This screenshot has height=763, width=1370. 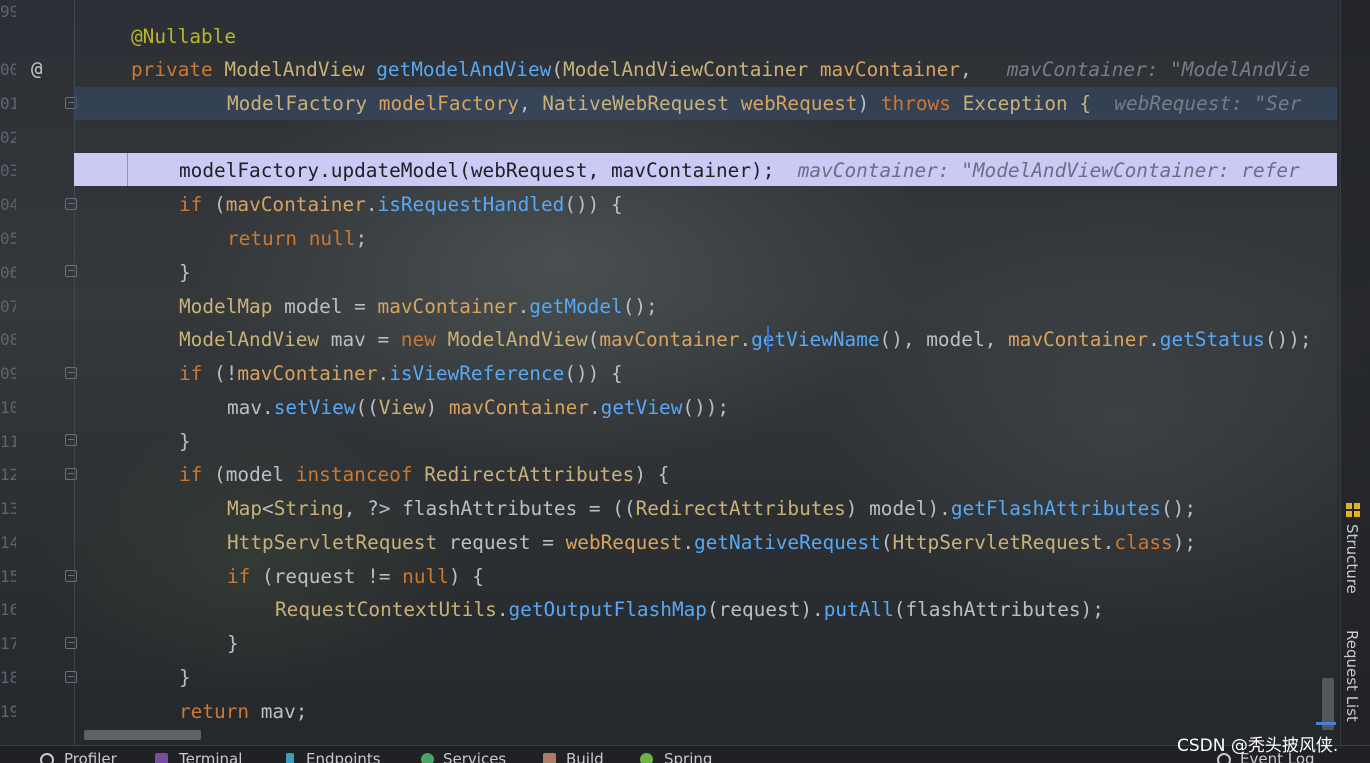 What do you see at coordinates (8, 11) in the screenshot?
I see `line-number: 99` at bounding box center [8, 11].